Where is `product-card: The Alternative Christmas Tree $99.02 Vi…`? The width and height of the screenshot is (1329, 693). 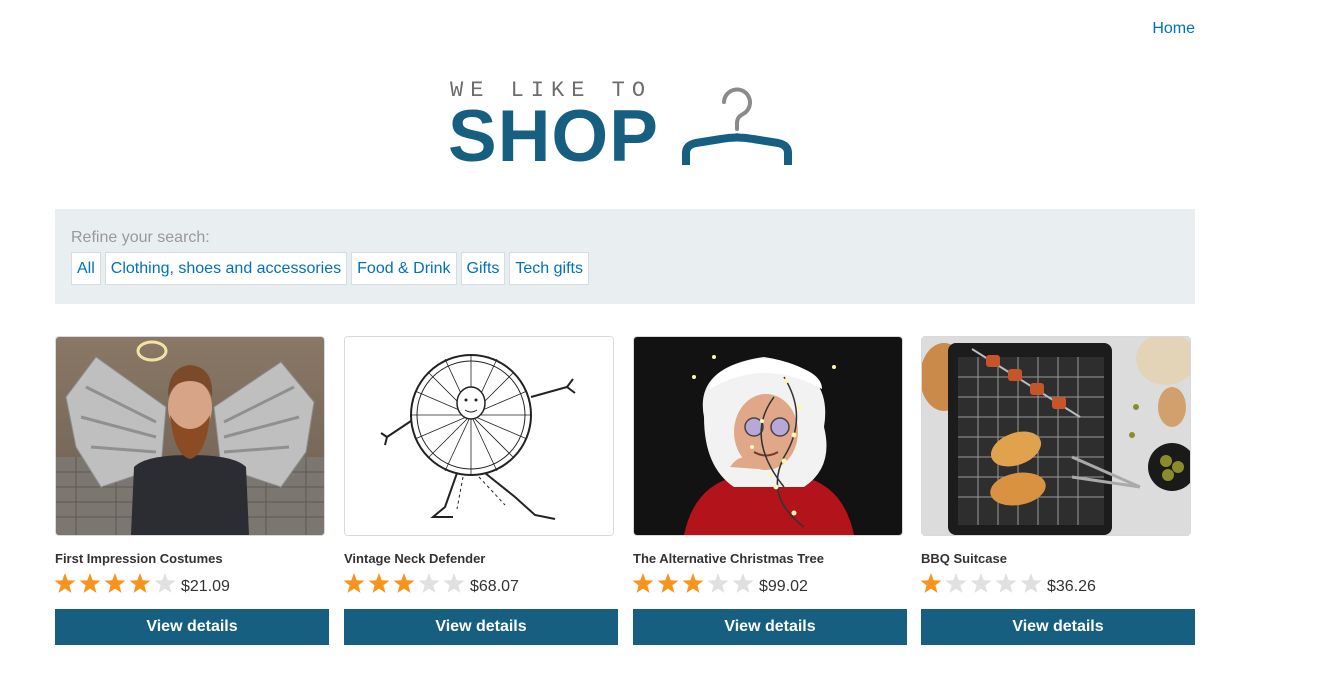 product-card: The Alternative Christmas Tree $99.02 Vi… is located at coordinates (769, 491).